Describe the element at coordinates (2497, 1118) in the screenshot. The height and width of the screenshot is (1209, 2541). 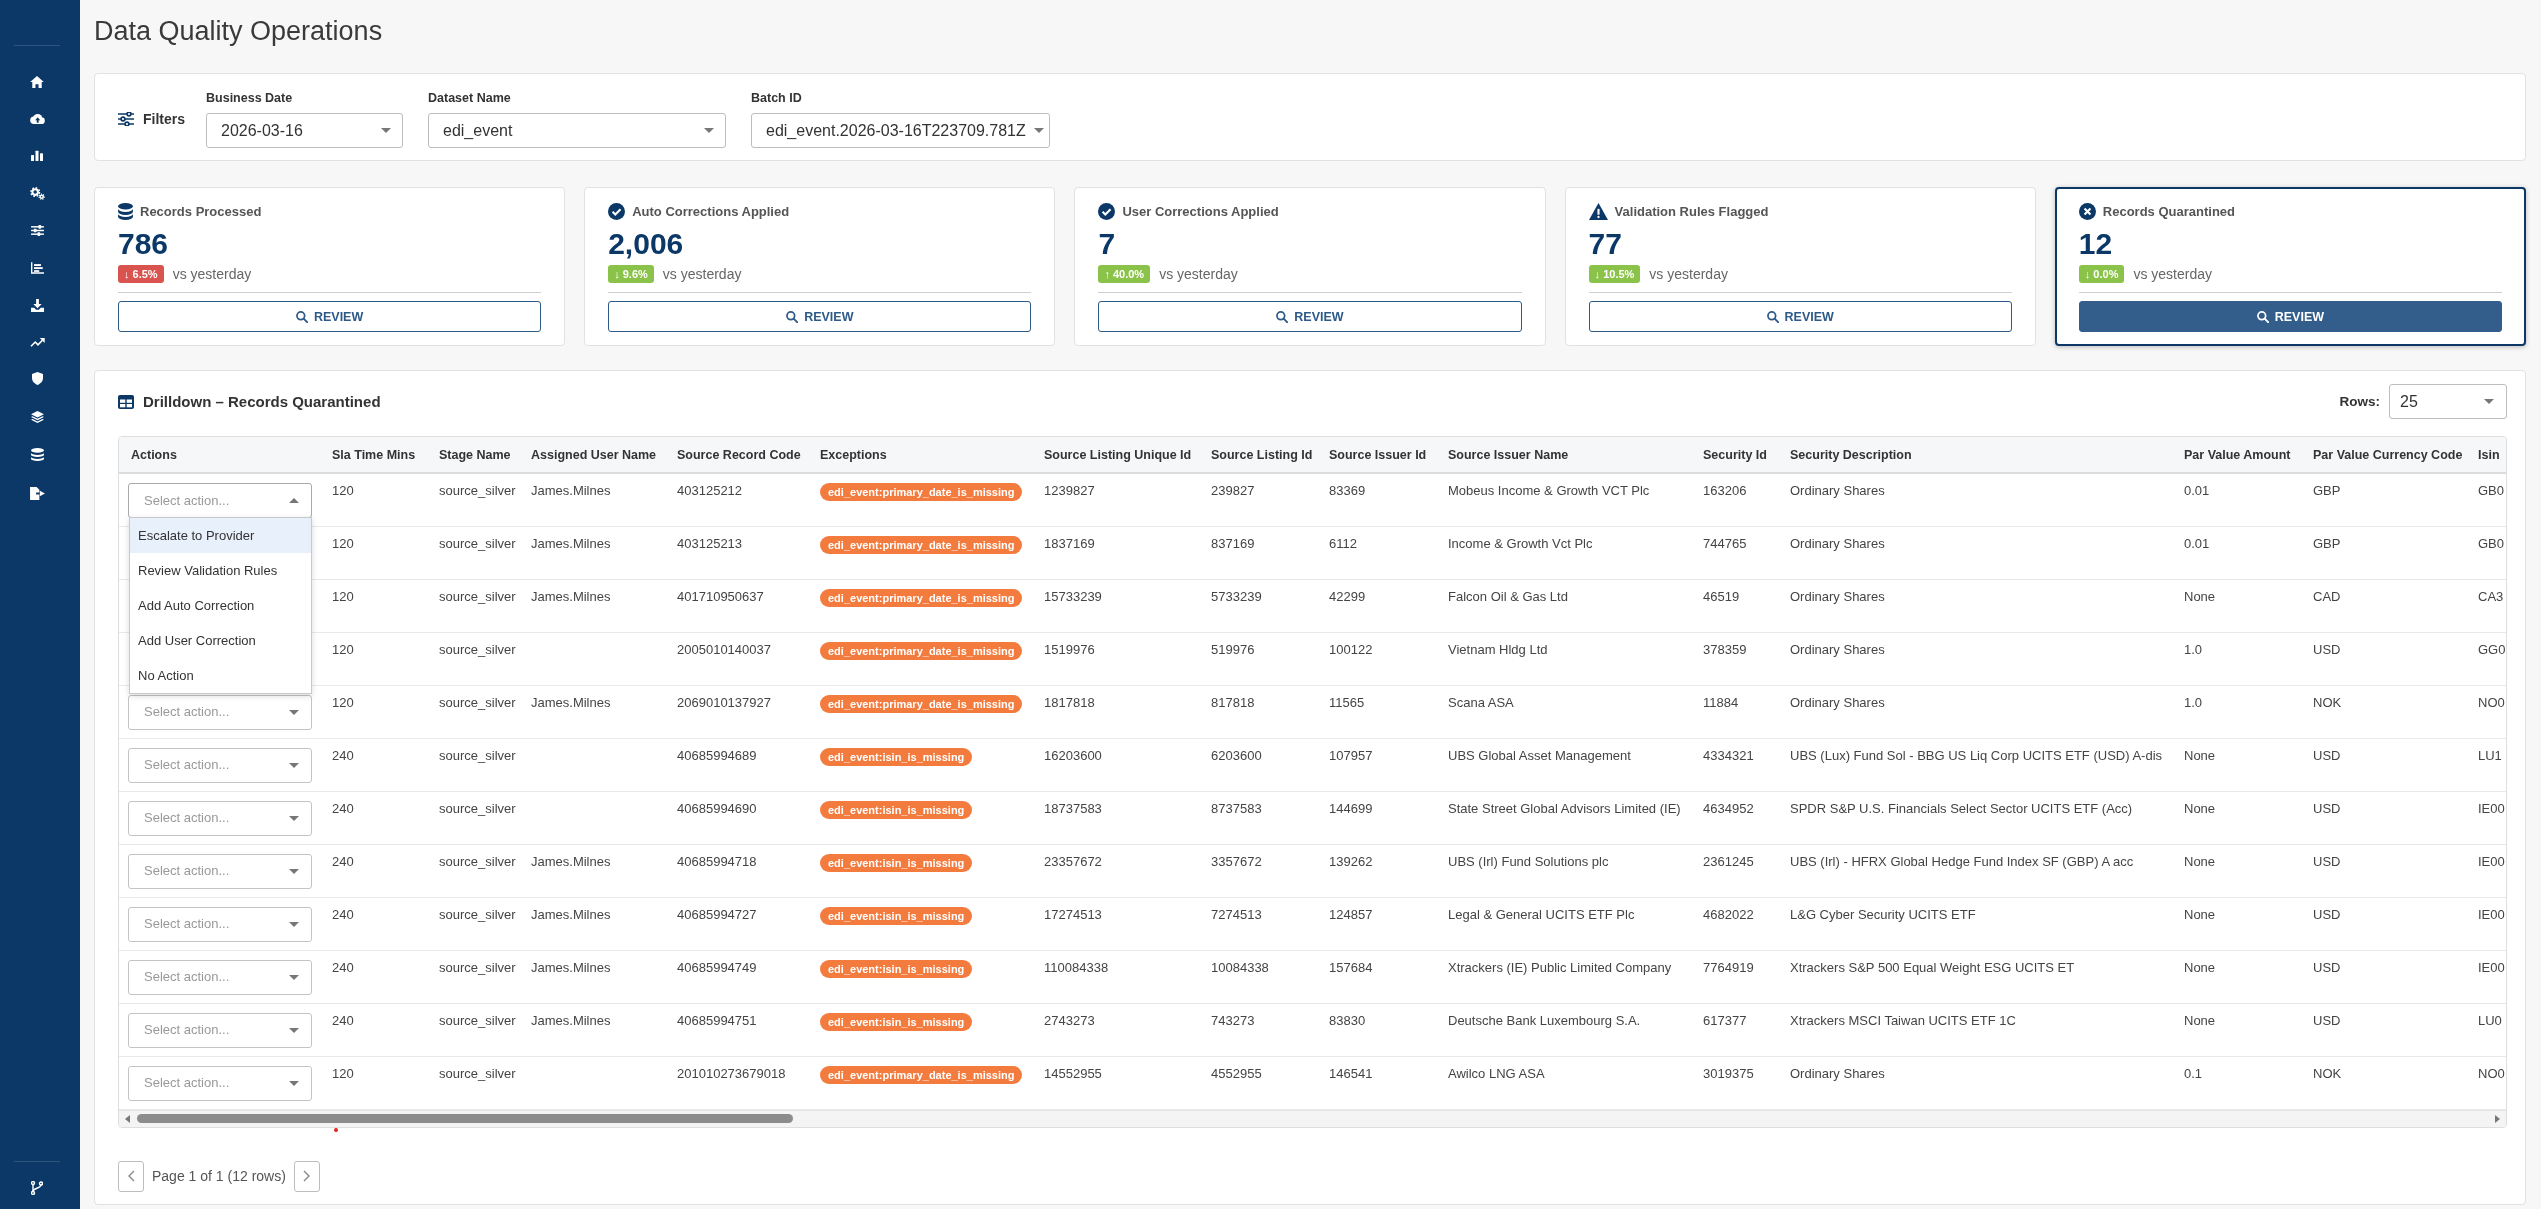
I see `scroll-right-icon` at that location.